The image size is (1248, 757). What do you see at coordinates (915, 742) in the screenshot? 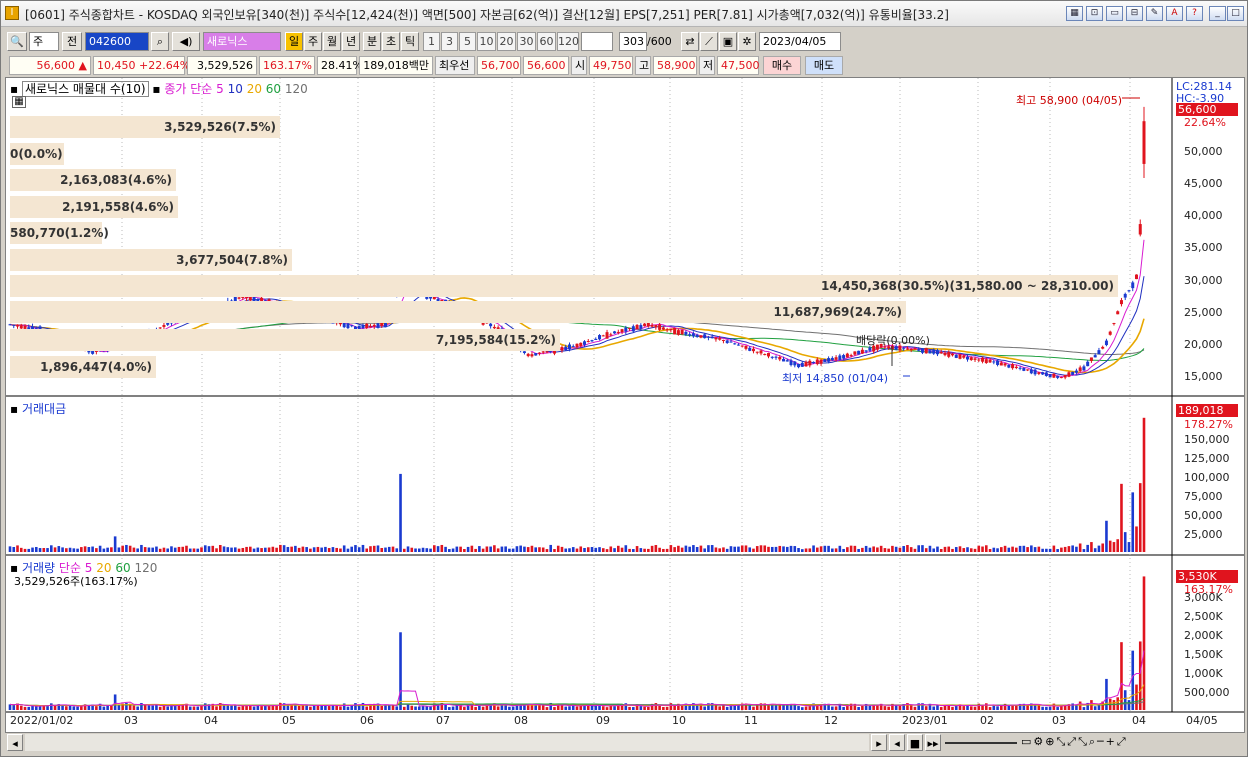
I see `stop-icon: ■` at bounding box center [915, 742].